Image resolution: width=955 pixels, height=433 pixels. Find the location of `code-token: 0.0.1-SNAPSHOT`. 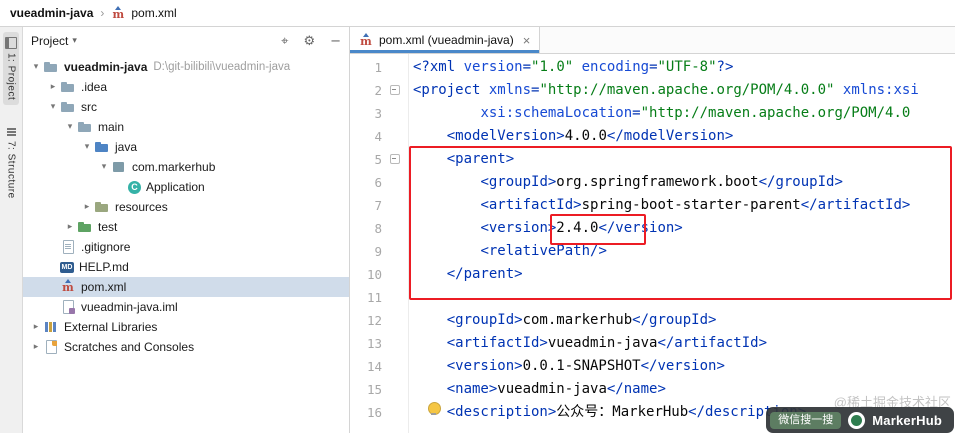

code-token: 0.0.1-SNAPSHOT is located at coordinates (581, 366).